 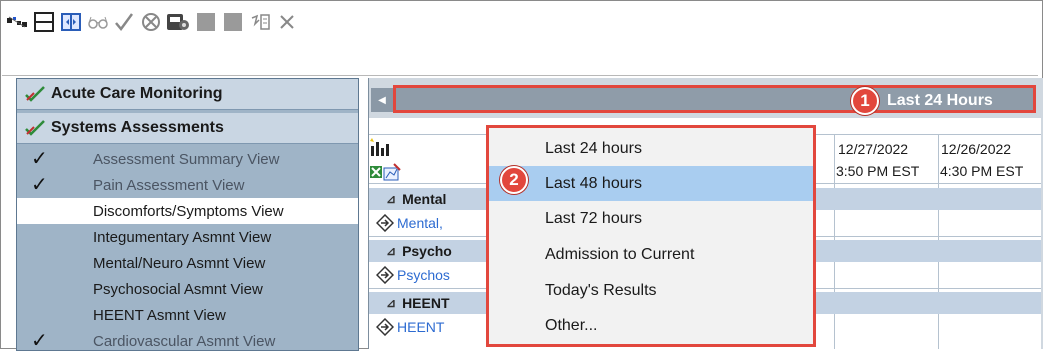 What do you see at coordinates (179, 263) in the screenshot?
I see `nav-item-label: Mental/Neuro Asmnt View` at bounding box center [179, 263].